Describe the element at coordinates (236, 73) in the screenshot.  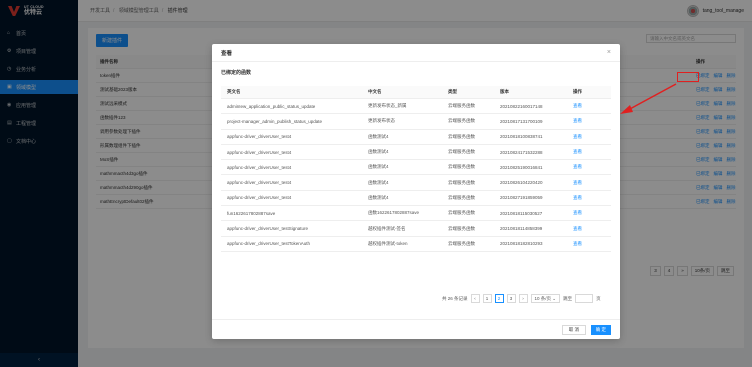
I see `section-title: 已绑定的函数` at that location.